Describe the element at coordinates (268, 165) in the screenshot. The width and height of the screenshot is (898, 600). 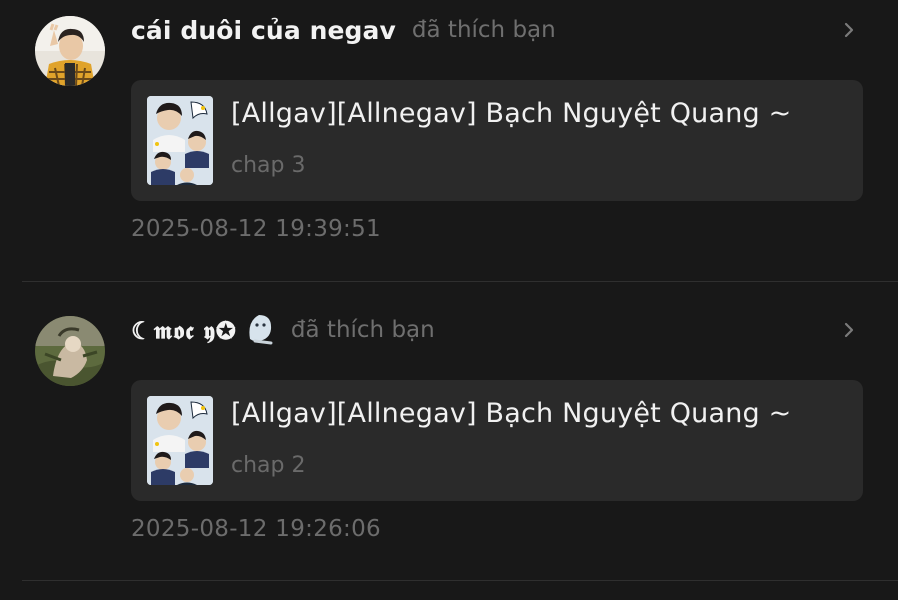
I see `chapter-label: chap 3` at that location.